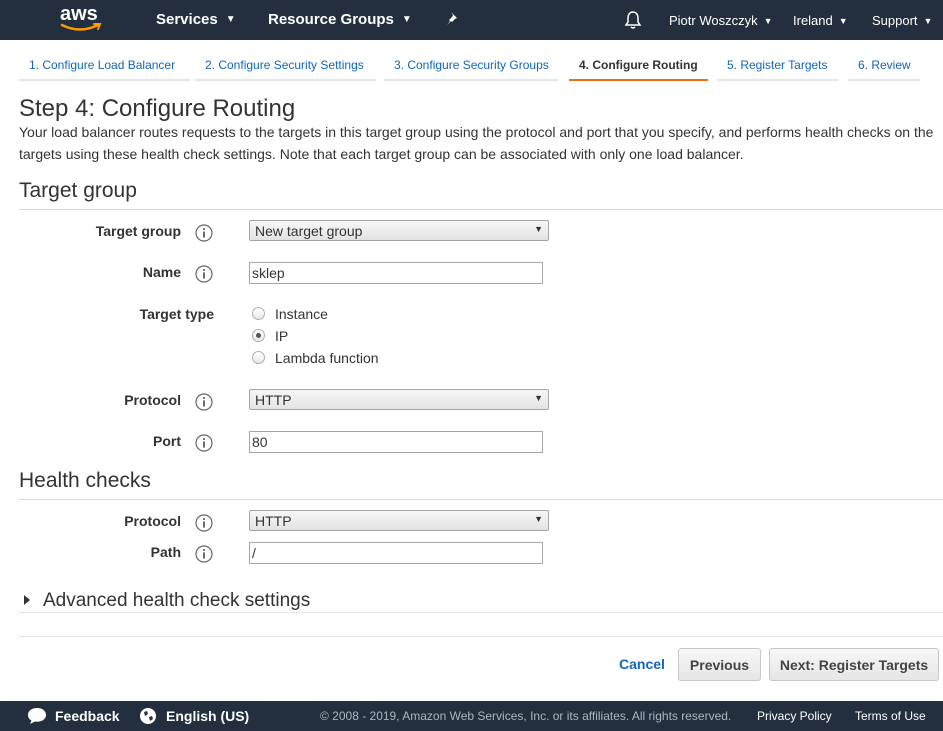 The width and height of the screenshot is (943, 731). I want to click on account-menu: Piotr Woszczyk ▼, so click(721, 20).